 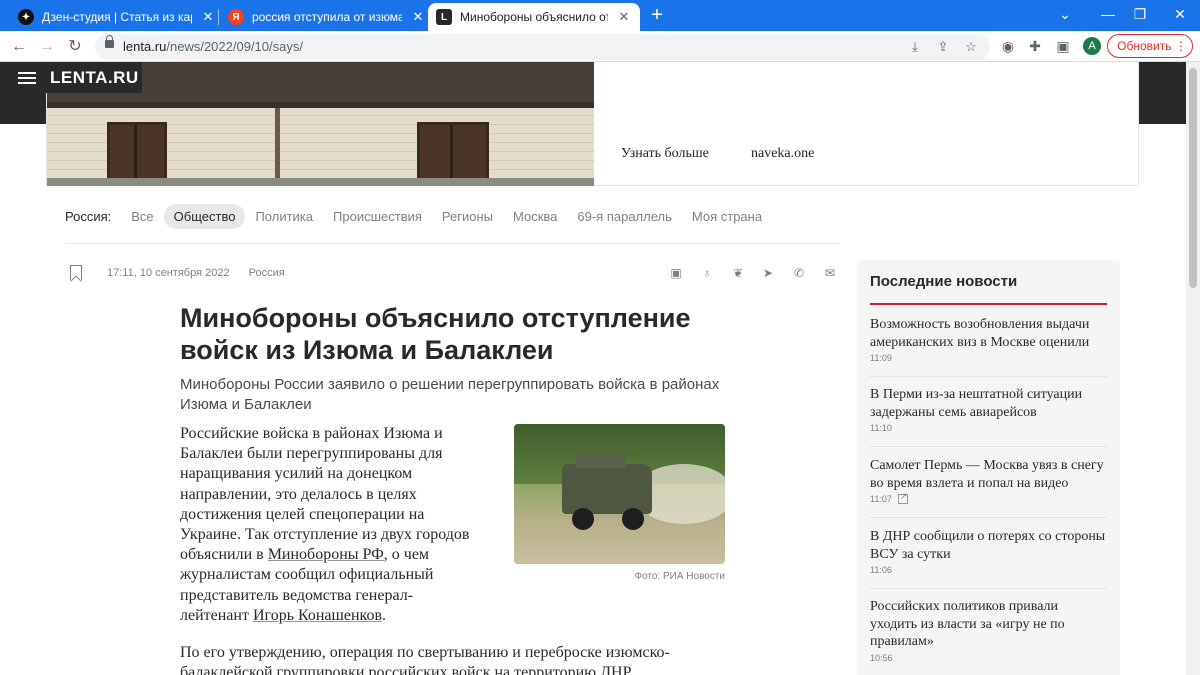 I want to click on scrollbar, so click(x=1193, y=368).